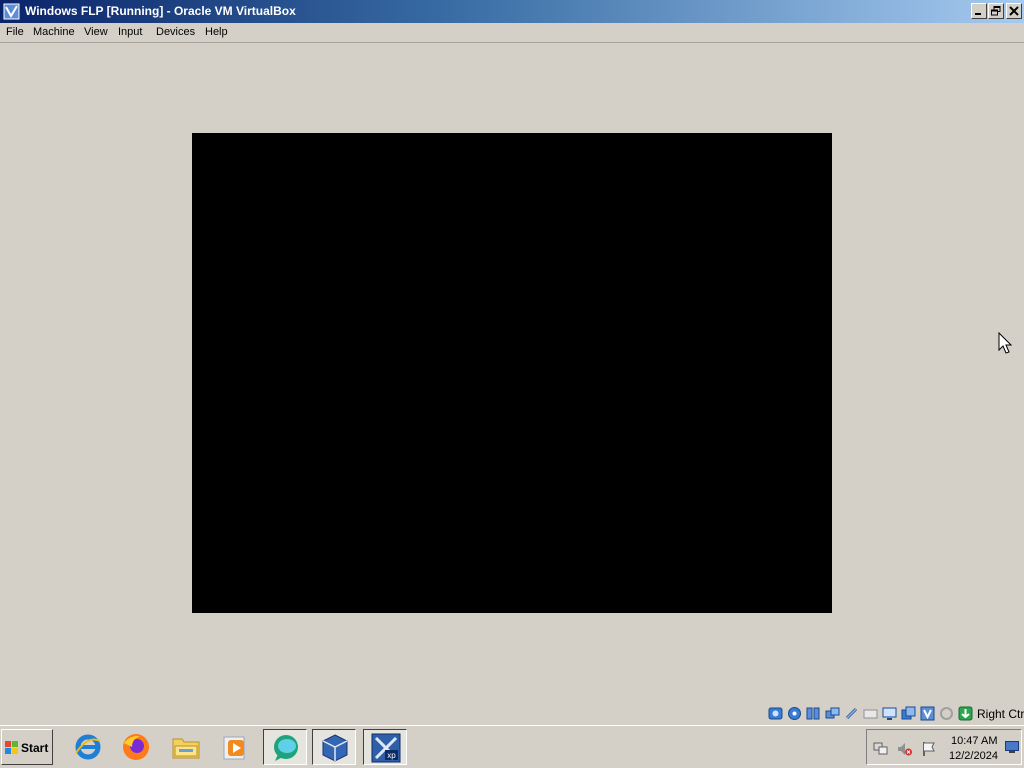 This screenshot has width=1024, height=768. Describe the element at coordinates (15, 32) in the screenshot. I see `menu-file: File` at that location.